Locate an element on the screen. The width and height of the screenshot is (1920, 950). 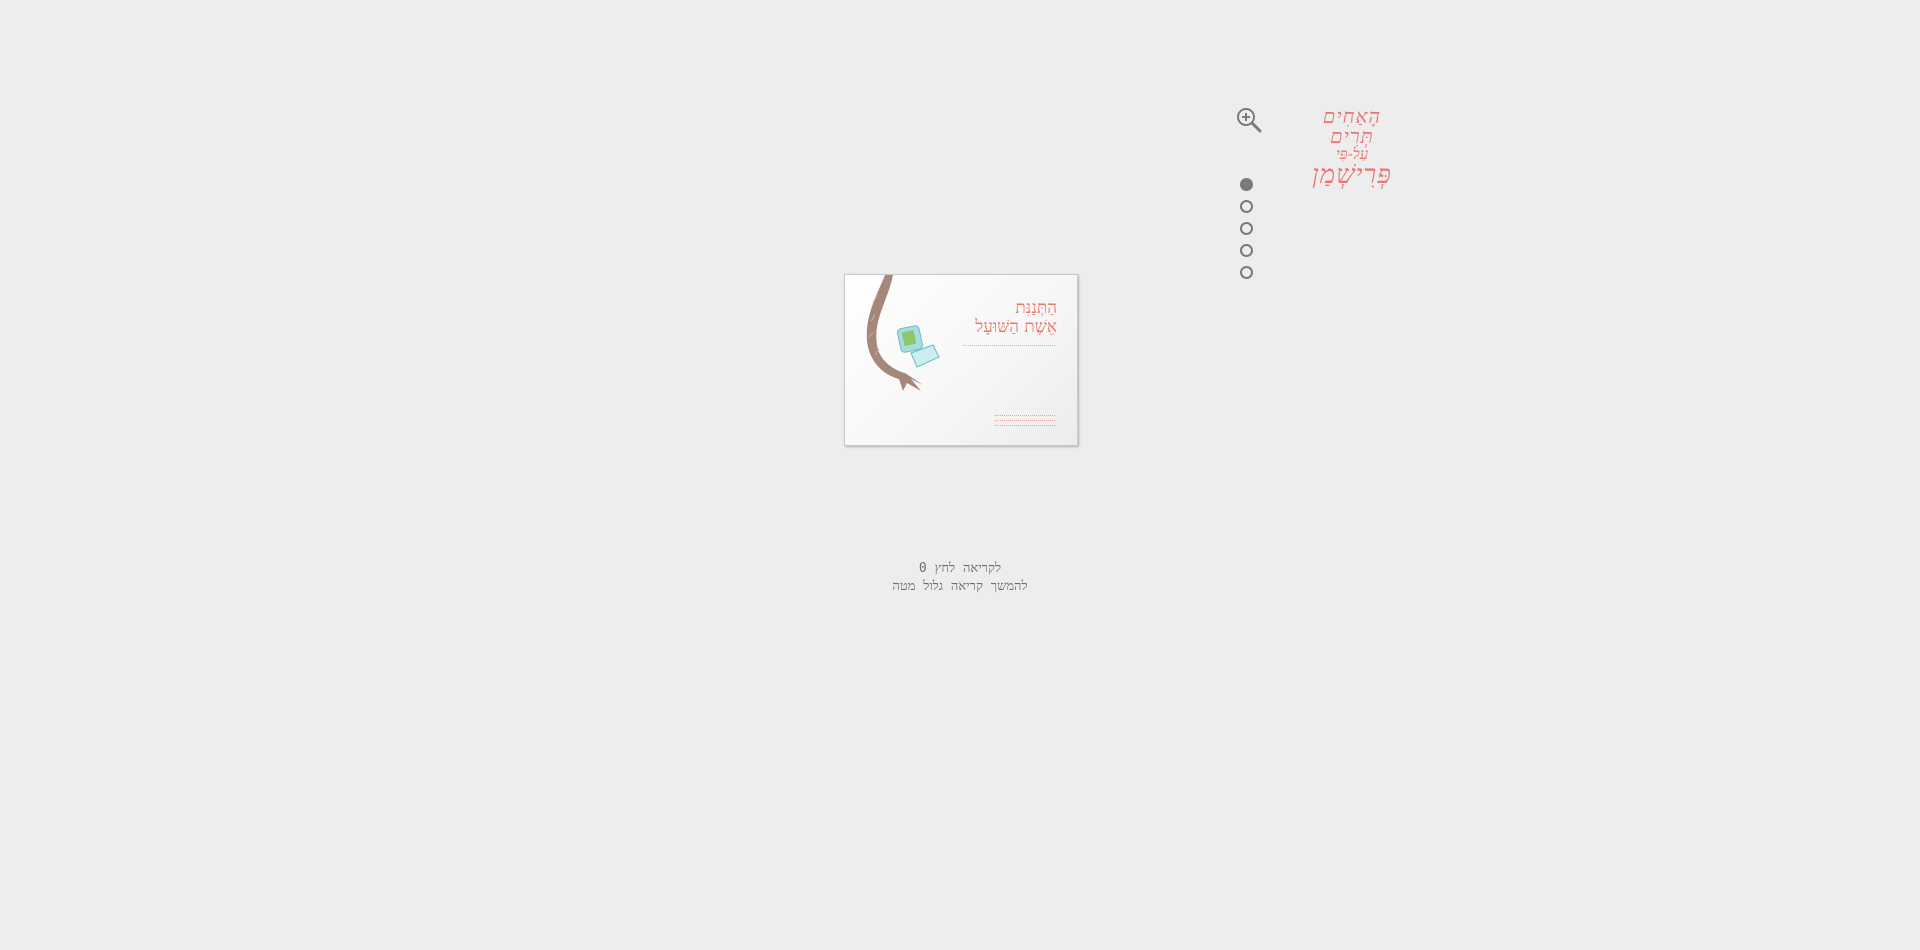
logo-line-1: הָאַחִים תְּרִים is located at coordinates (1352, 126).